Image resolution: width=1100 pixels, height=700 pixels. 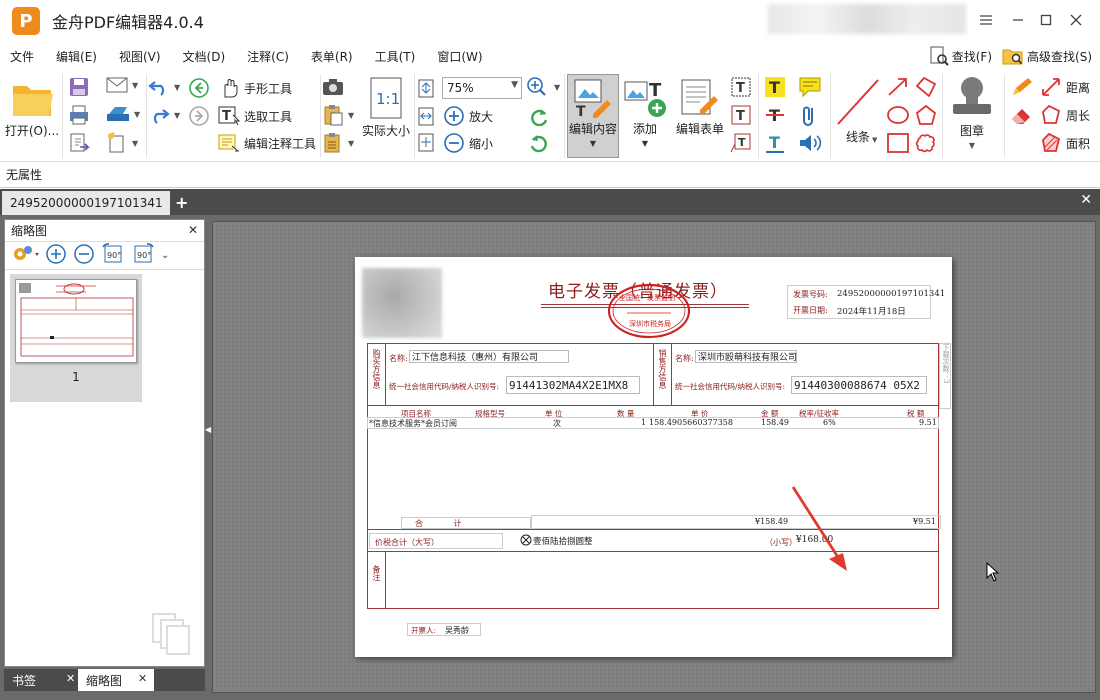 I want to click on maximize-icon, so click(x=1046, y=20).